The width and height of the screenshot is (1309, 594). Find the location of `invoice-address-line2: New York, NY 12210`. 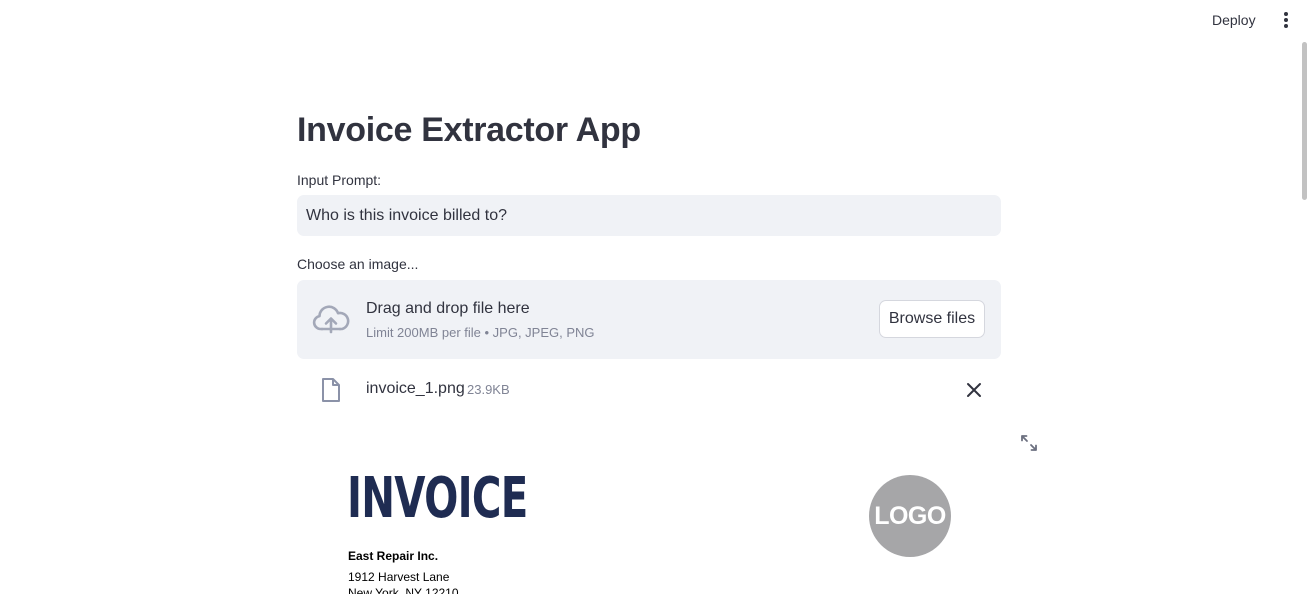

invoice-address-line2: New York, NY 12210 is located at coordinates (403, 590).